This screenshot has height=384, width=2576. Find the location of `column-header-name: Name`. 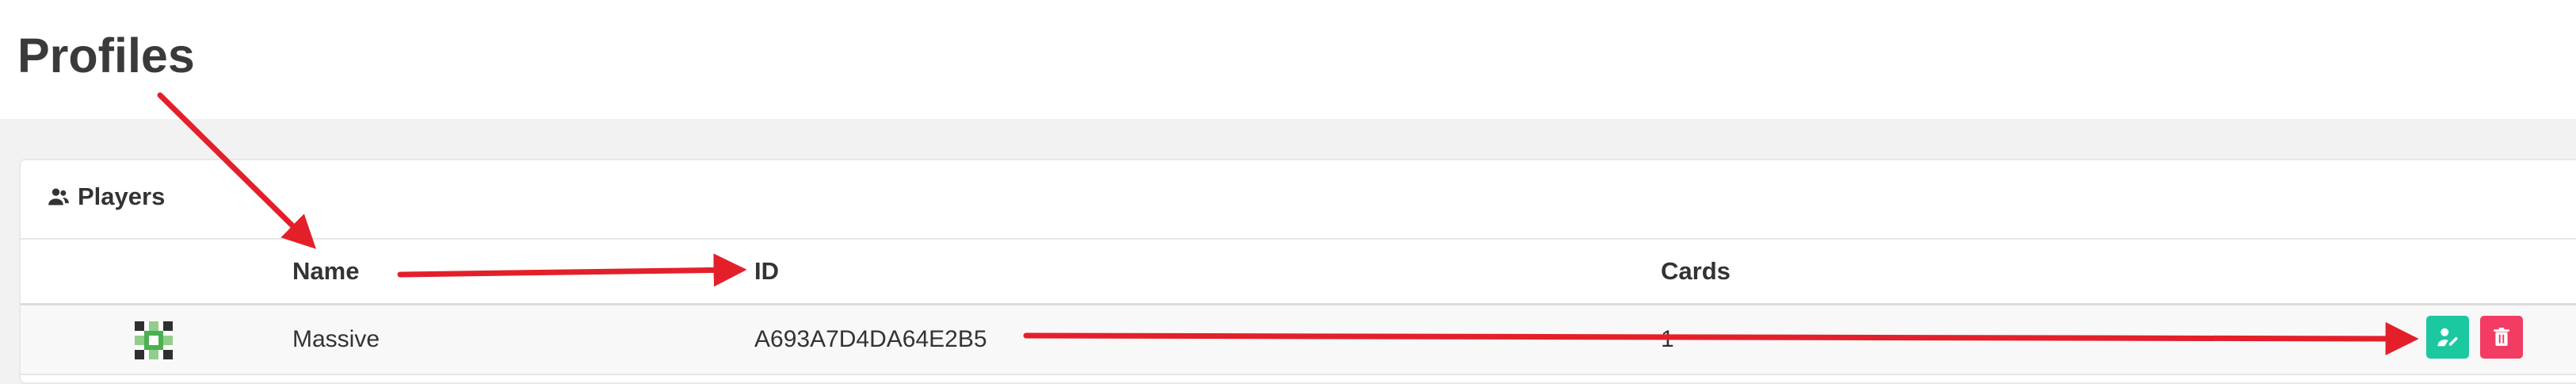

column-header-name: Name is located at coordinates (325, 271).